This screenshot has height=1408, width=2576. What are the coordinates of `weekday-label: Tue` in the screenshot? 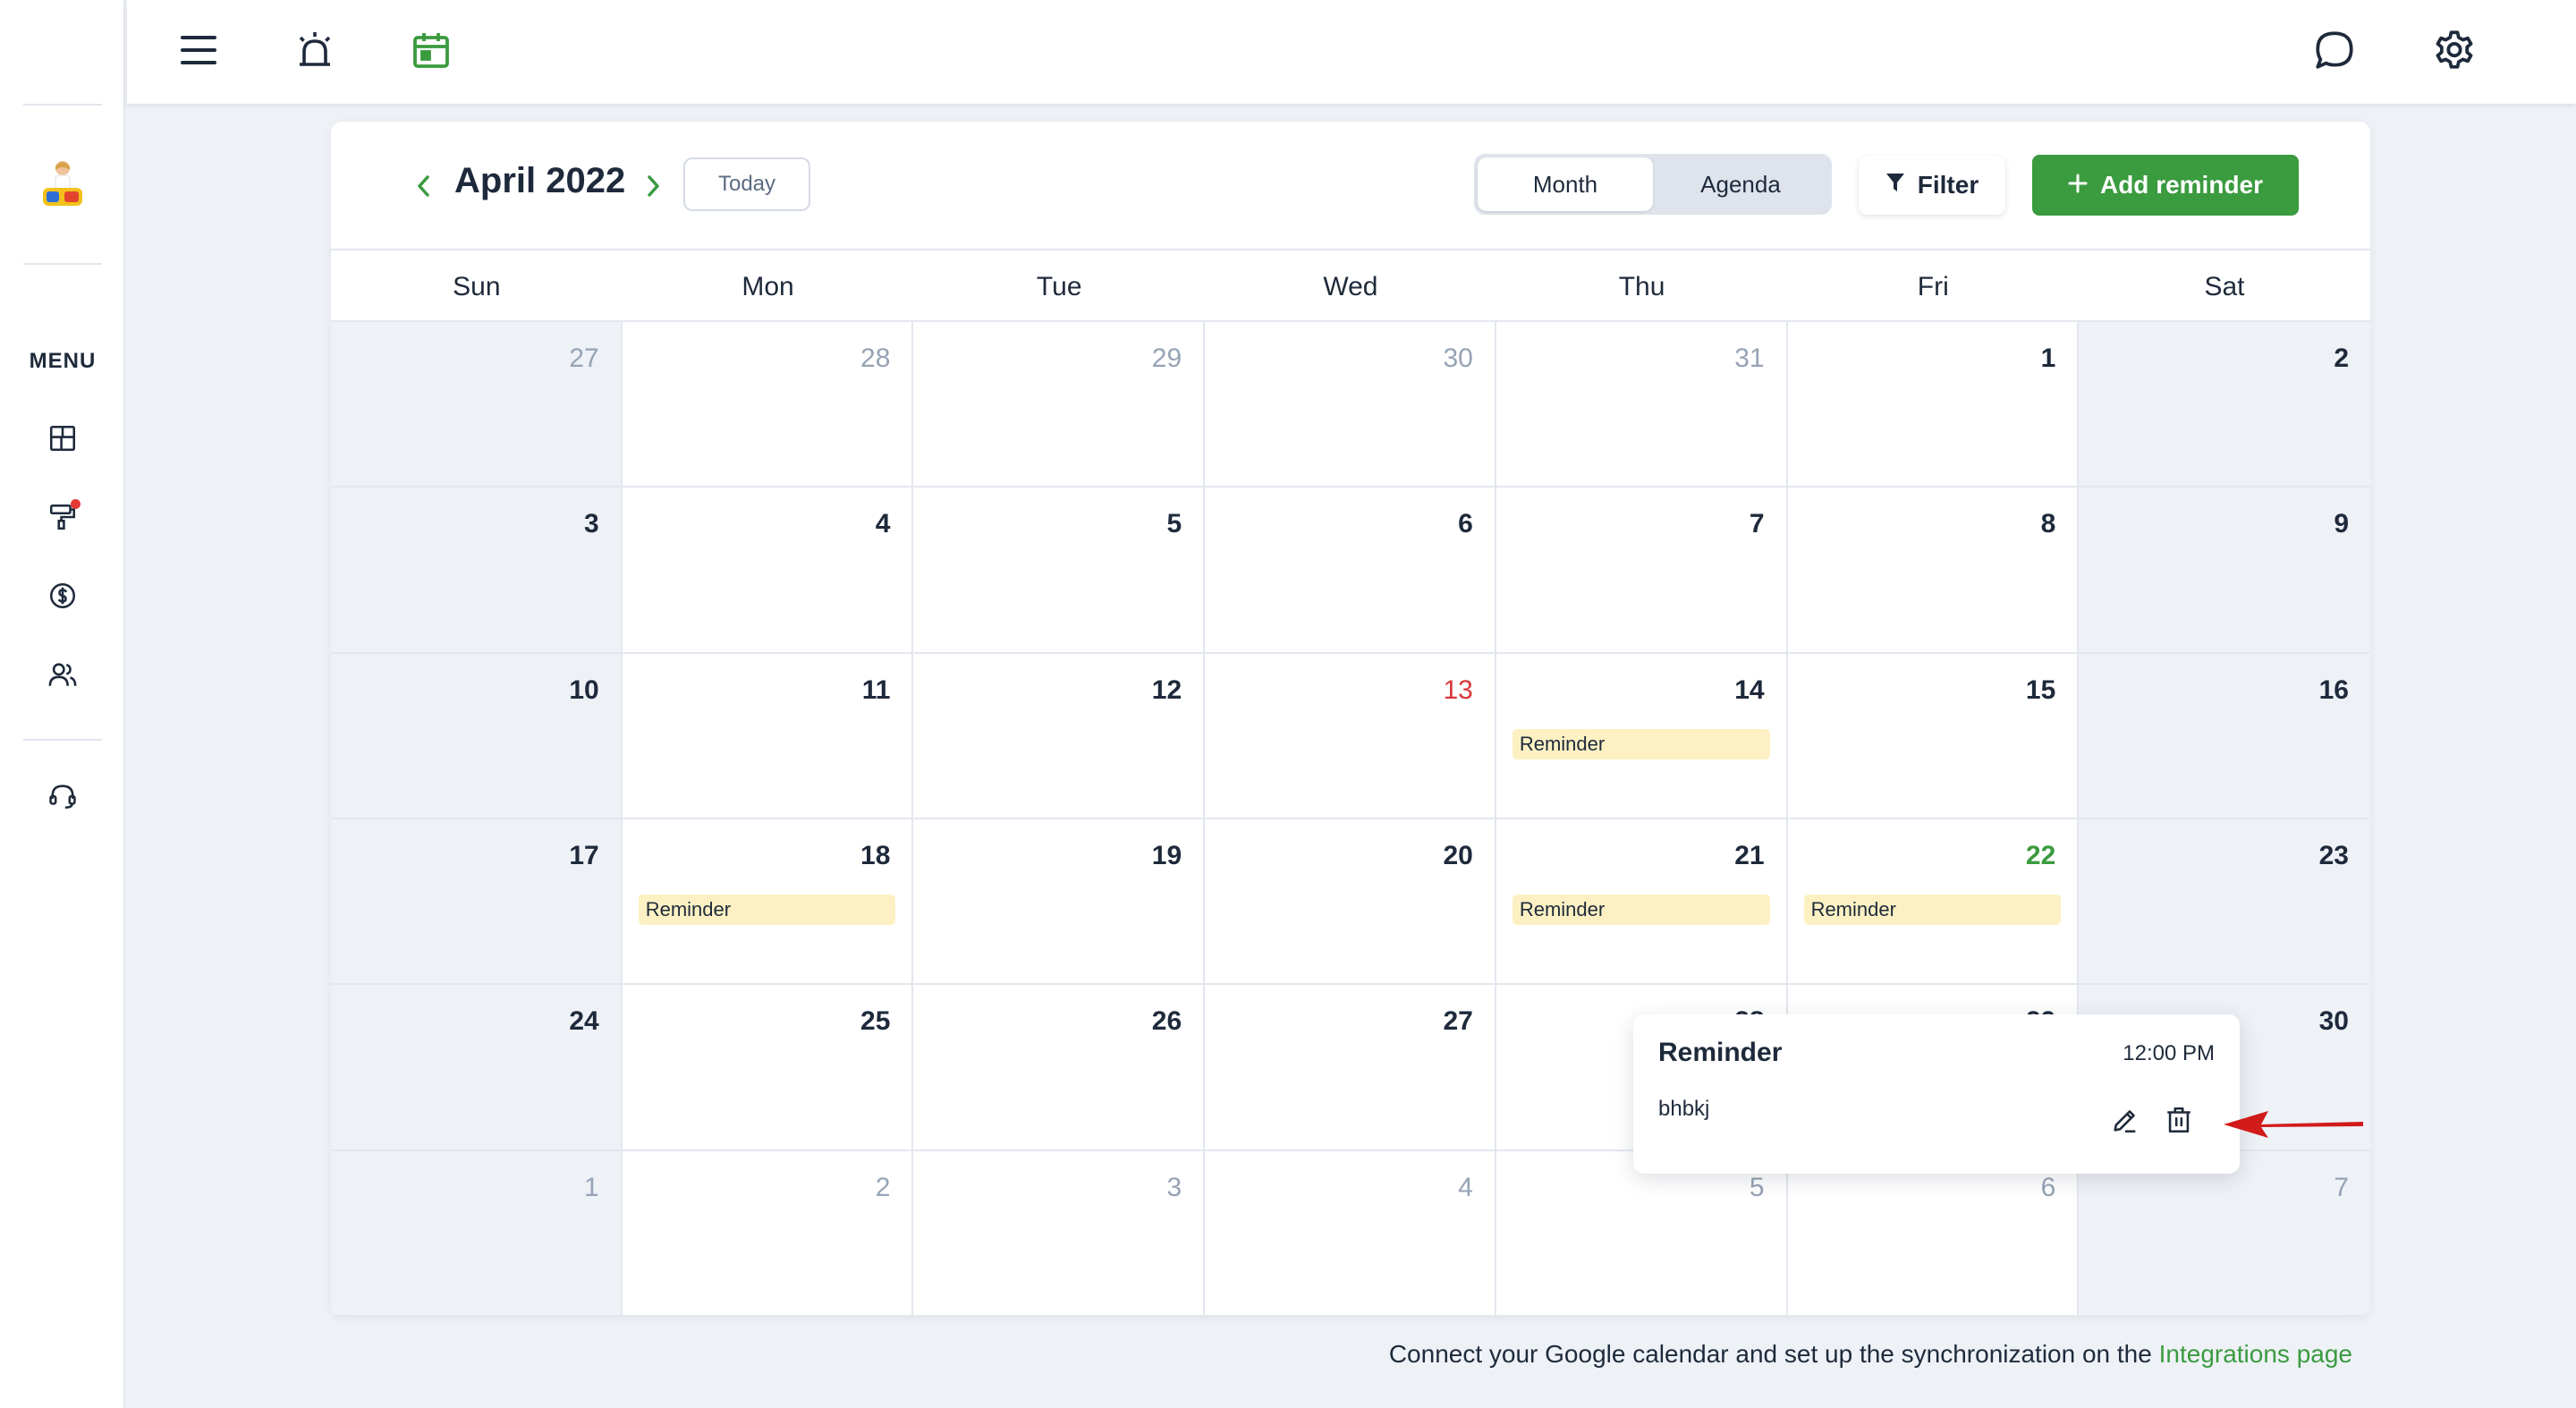 It's located at (1059, 286).